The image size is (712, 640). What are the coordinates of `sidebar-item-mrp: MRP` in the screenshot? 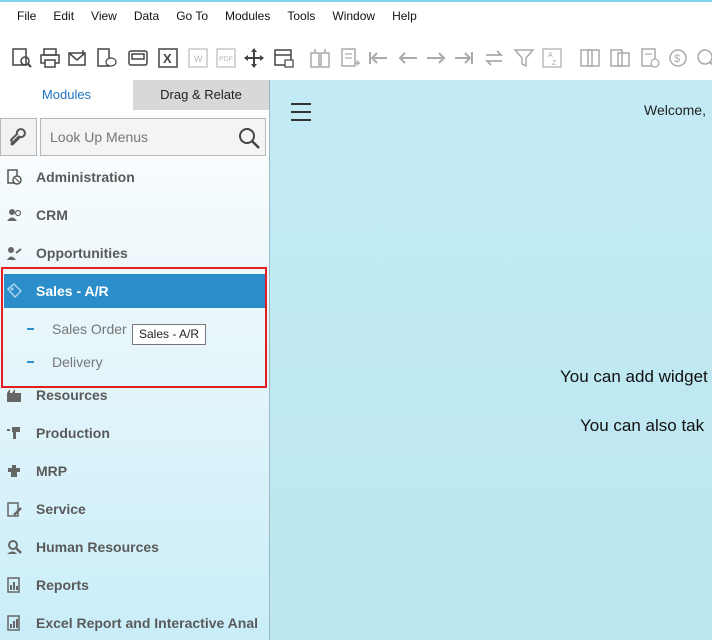 It's located at (134, 471).